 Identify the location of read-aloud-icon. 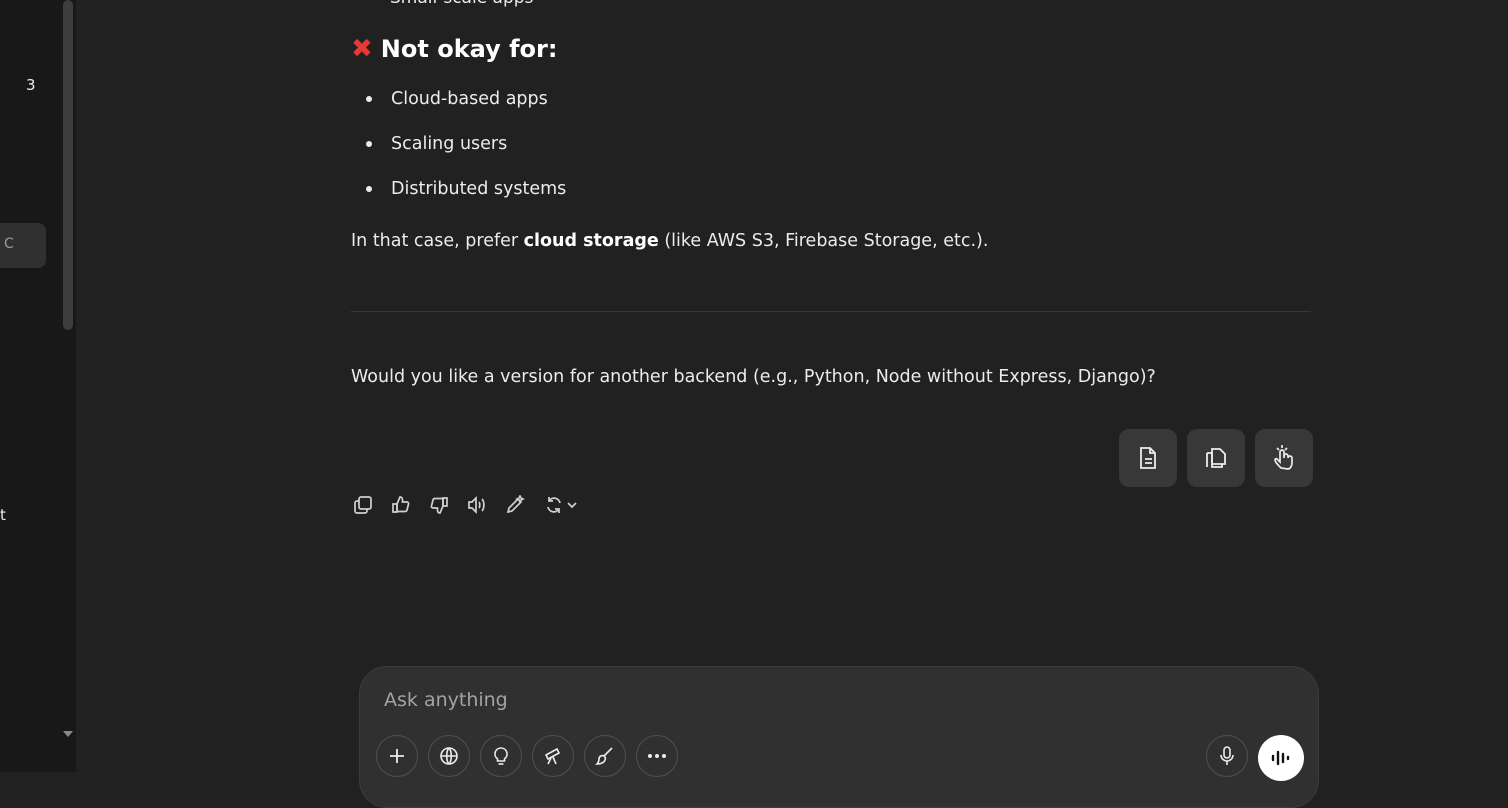
(476, 504).